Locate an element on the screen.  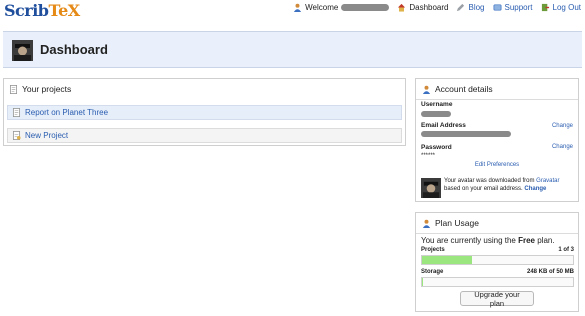
edit-preferences-link: Edit Preferences is located at coordinates (497, 165).